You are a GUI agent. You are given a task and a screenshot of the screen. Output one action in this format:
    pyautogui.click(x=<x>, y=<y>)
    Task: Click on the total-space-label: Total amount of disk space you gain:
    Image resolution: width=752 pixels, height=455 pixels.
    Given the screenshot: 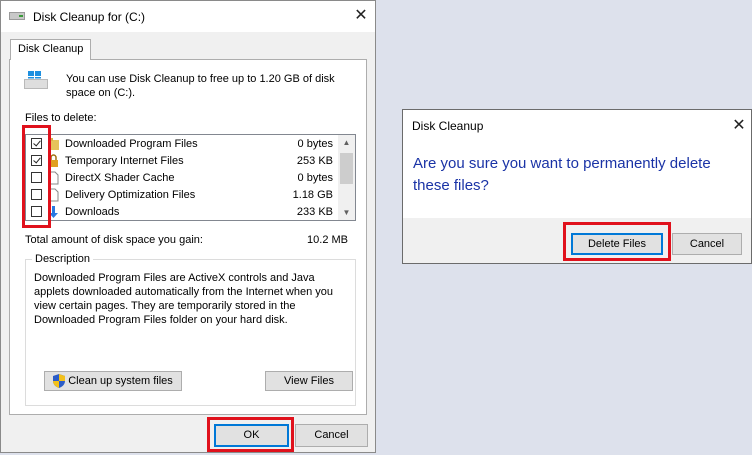 What is the action you would take?
    pyautogui.click(x=114, y=240)
    